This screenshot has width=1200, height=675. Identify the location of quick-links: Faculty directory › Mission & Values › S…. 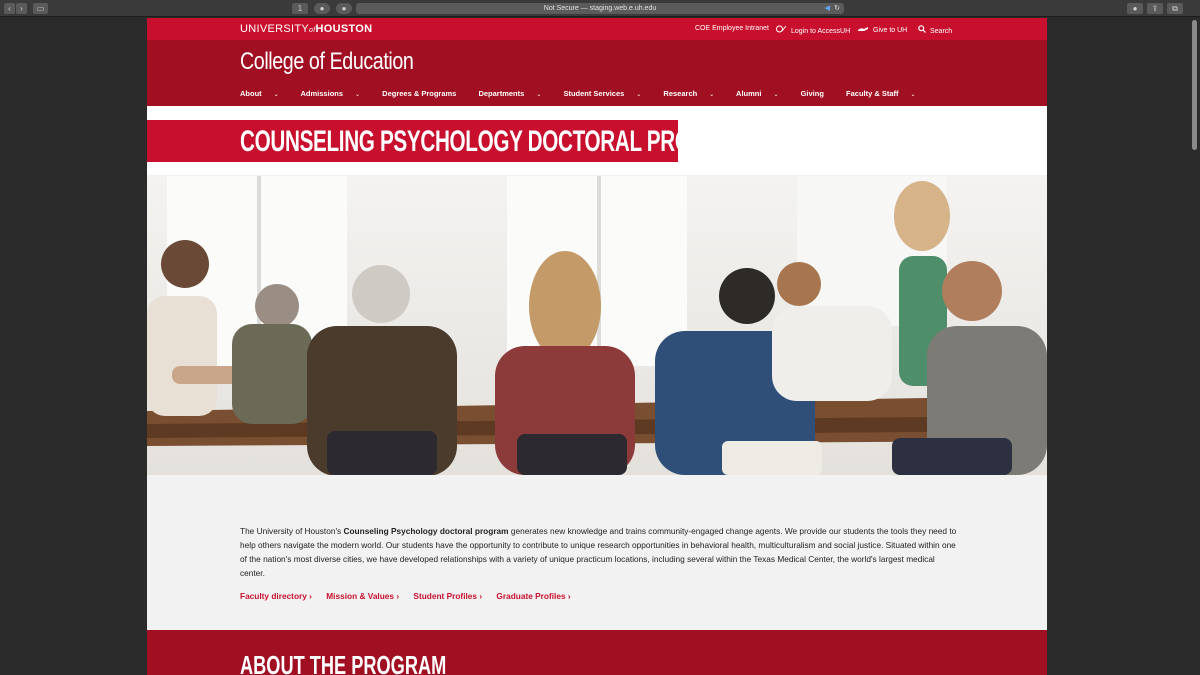
(411, 596).